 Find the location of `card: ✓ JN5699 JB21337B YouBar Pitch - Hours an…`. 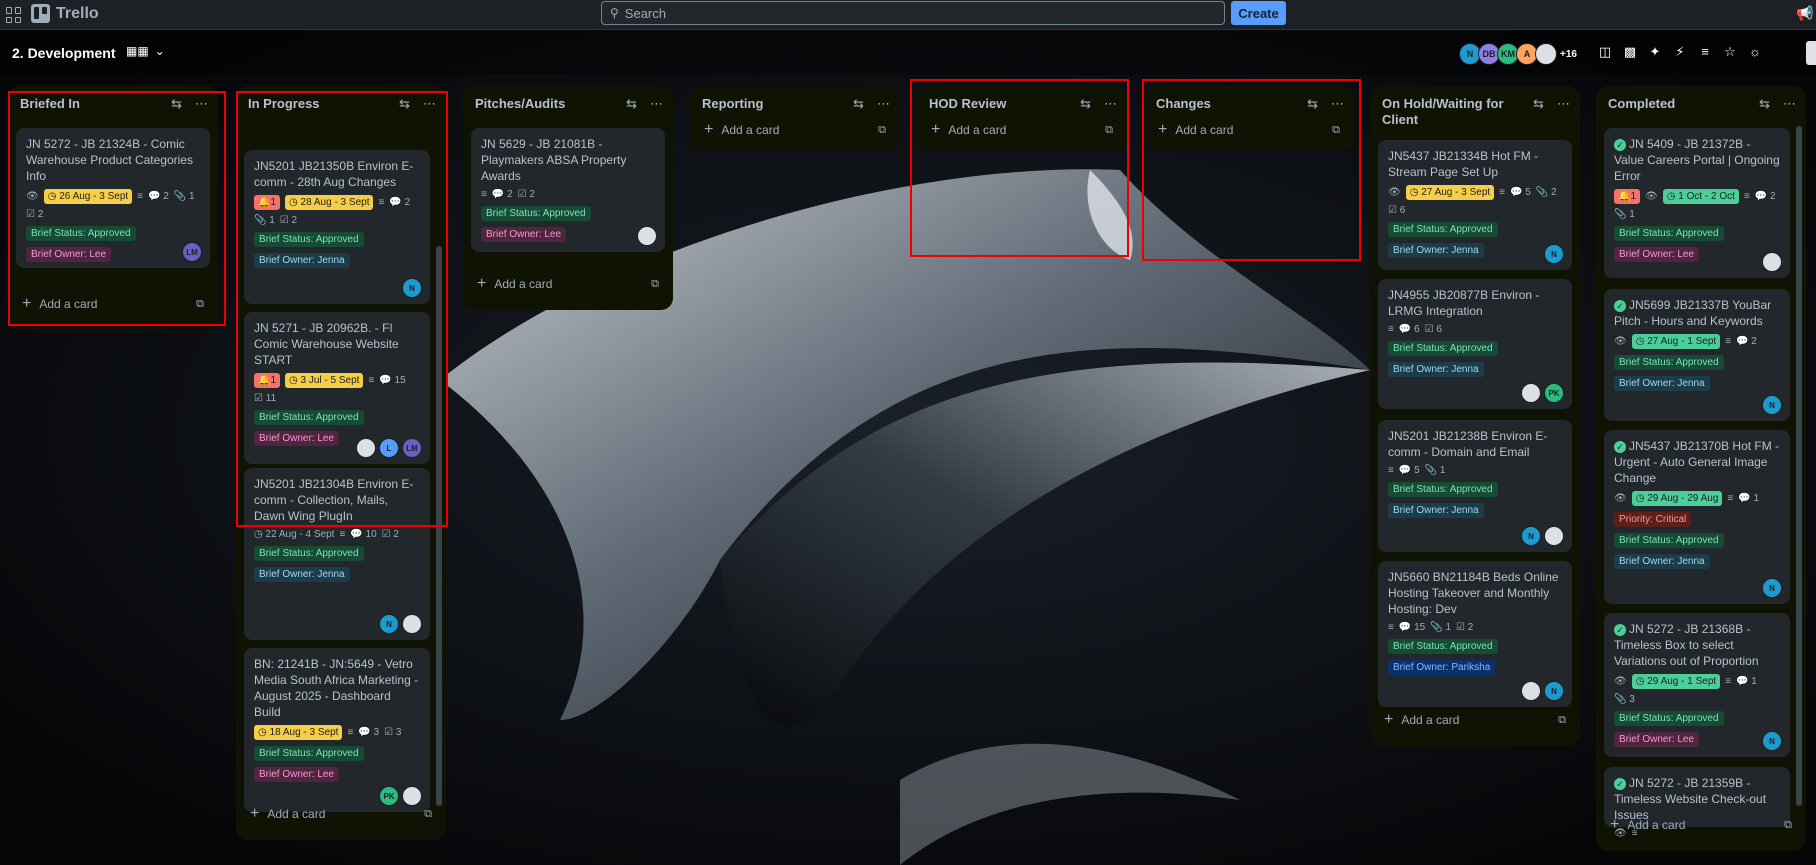

card: ✓ JN5699 JB21337B YouBar Pitch - Hours an… is located at coordinates (1697, 355).